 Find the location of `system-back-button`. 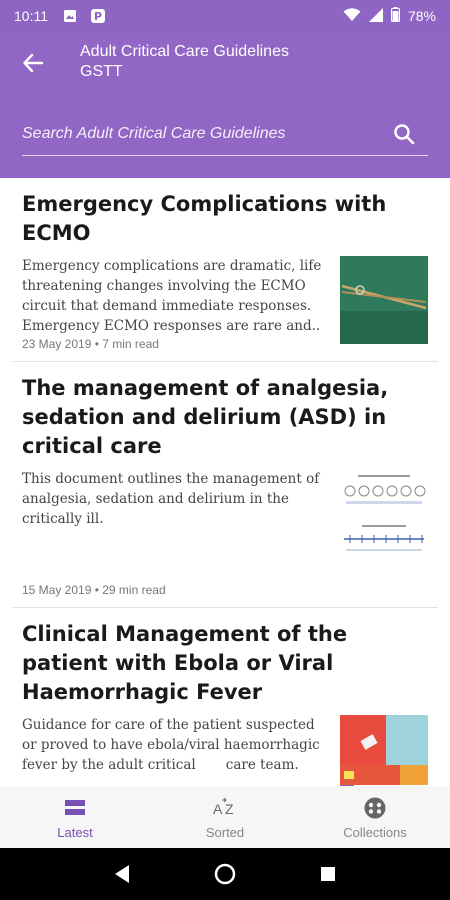

system-back-button is located at coordinates (122, 874).